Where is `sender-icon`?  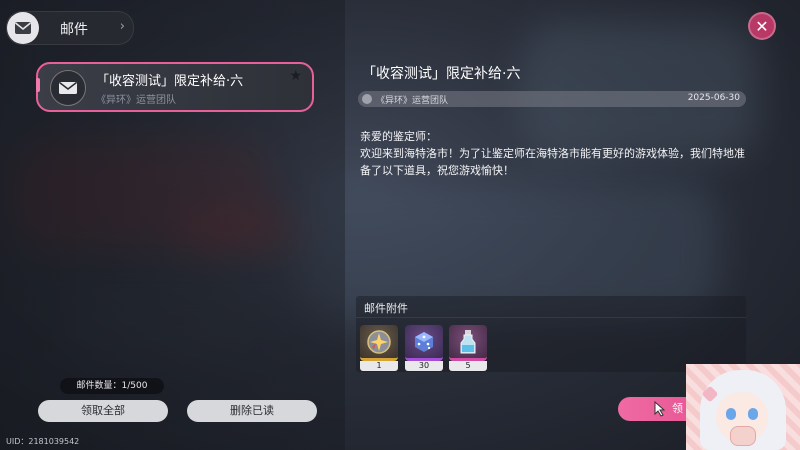 sender-icon is located at coordinates (367, 99).